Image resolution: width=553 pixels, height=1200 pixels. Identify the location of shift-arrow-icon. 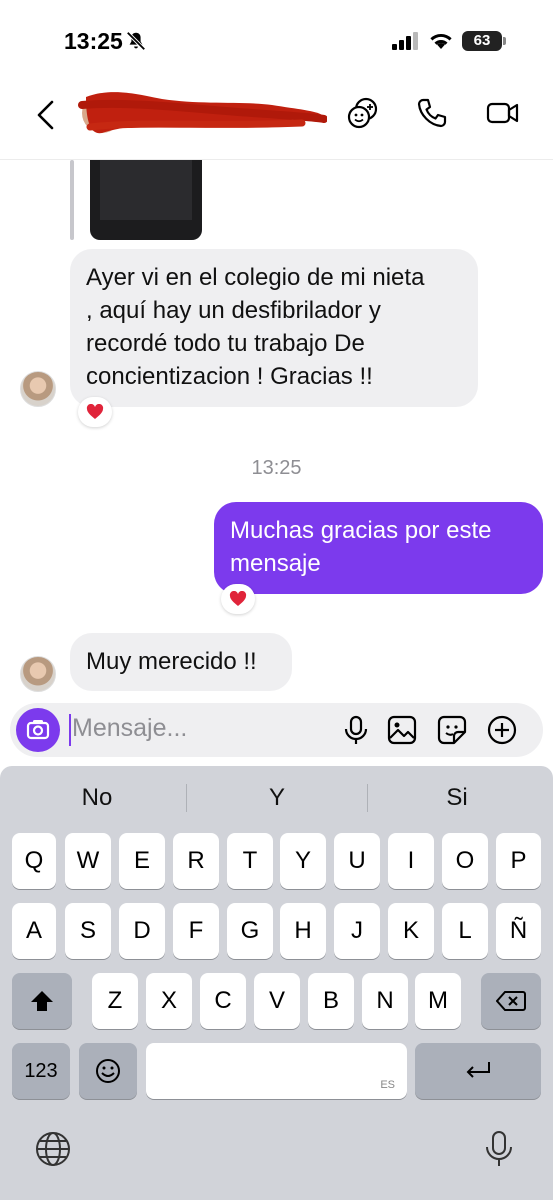
(42, 1001).